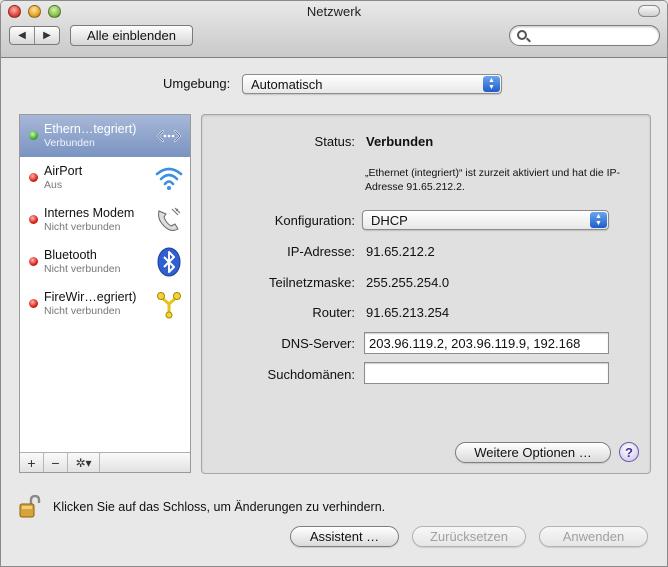 This screenshot has height=567, width=668. What do you see at coordinates (197, 83) in the screenshot?
I see `location-label: Umgebung:` at bounding box center [197, 83].